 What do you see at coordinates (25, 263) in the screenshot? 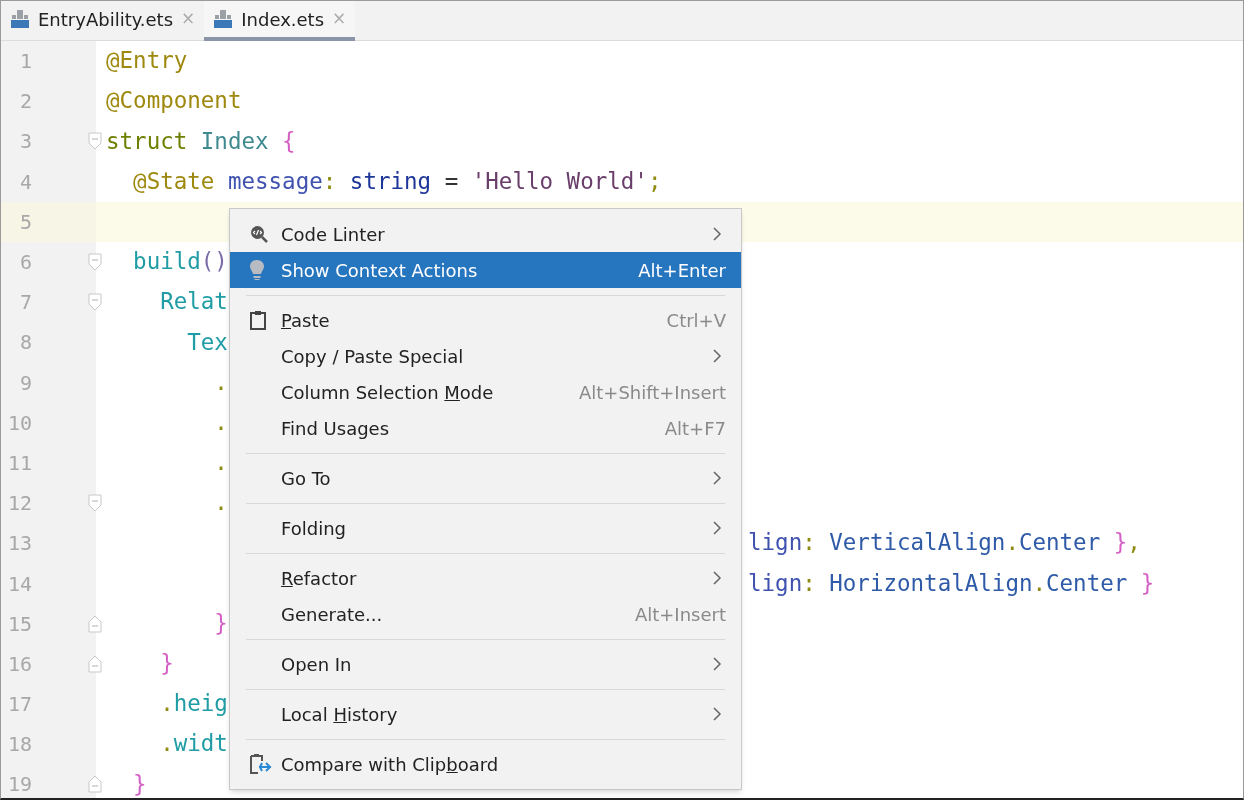
I see `line-number: 6` at bounding box center [25, 263].